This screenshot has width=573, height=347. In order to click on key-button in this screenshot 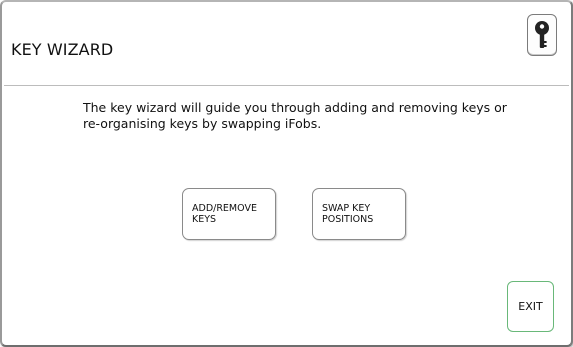, I will do `click(542, 35)`.